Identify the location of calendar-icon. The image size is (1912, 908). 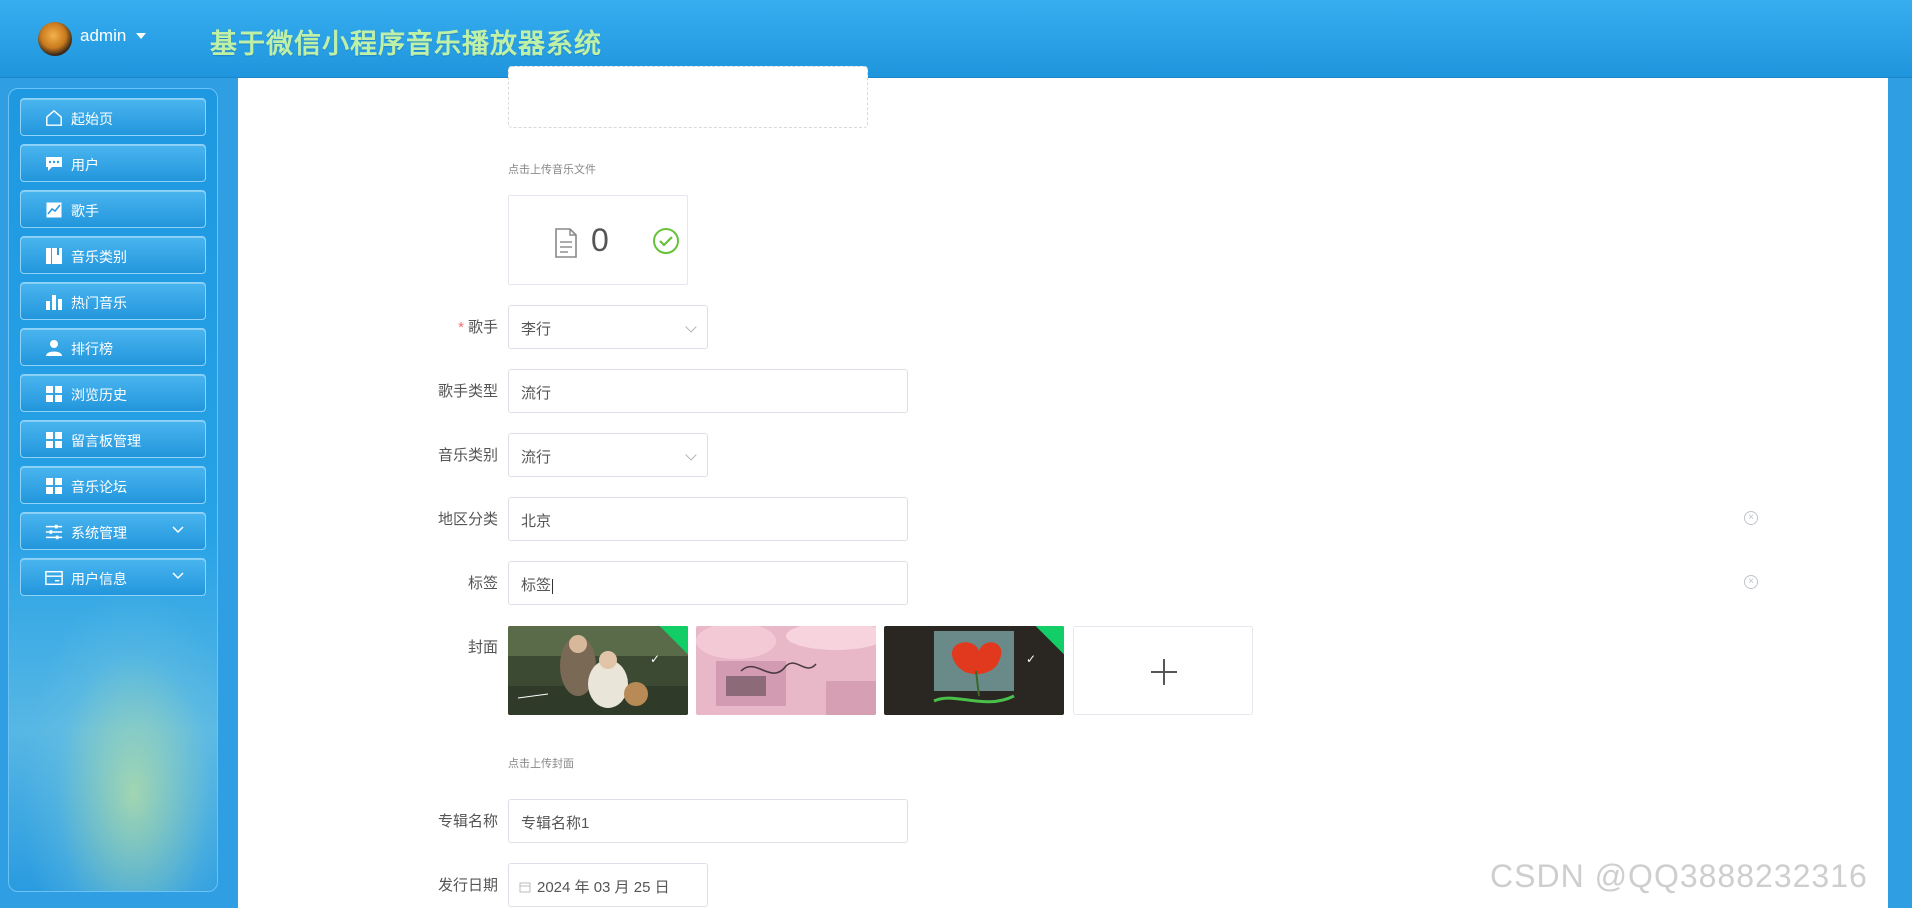
(525, 888).